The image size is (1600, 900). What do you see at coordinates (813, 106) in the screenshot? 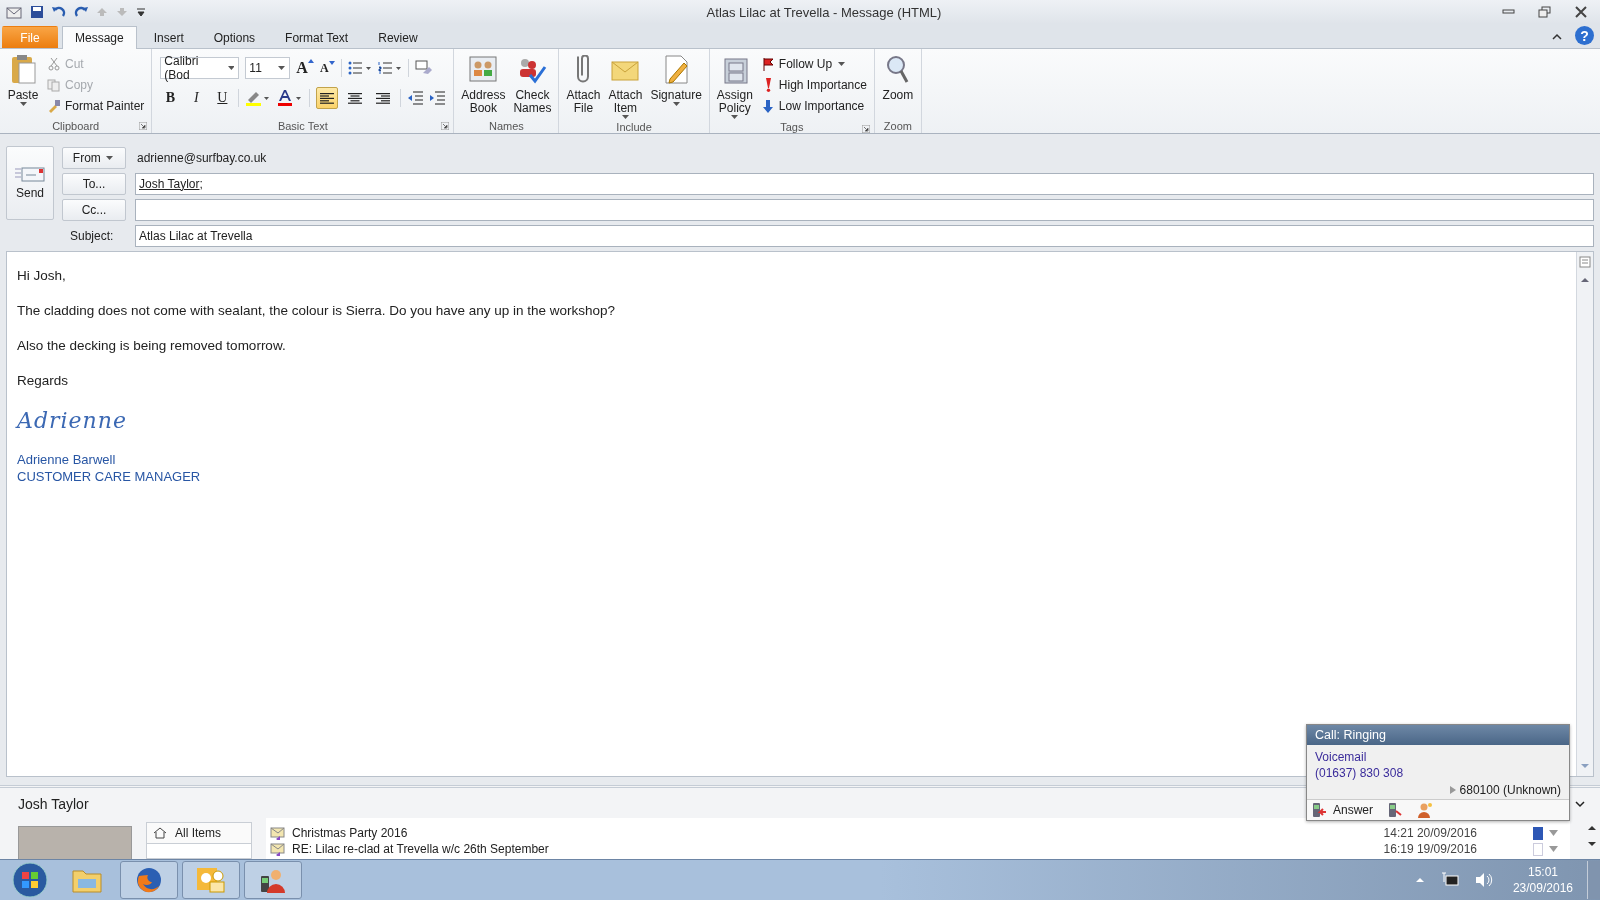
I see `ribbon-button: Low Importance` at bounding box center [813, 106].